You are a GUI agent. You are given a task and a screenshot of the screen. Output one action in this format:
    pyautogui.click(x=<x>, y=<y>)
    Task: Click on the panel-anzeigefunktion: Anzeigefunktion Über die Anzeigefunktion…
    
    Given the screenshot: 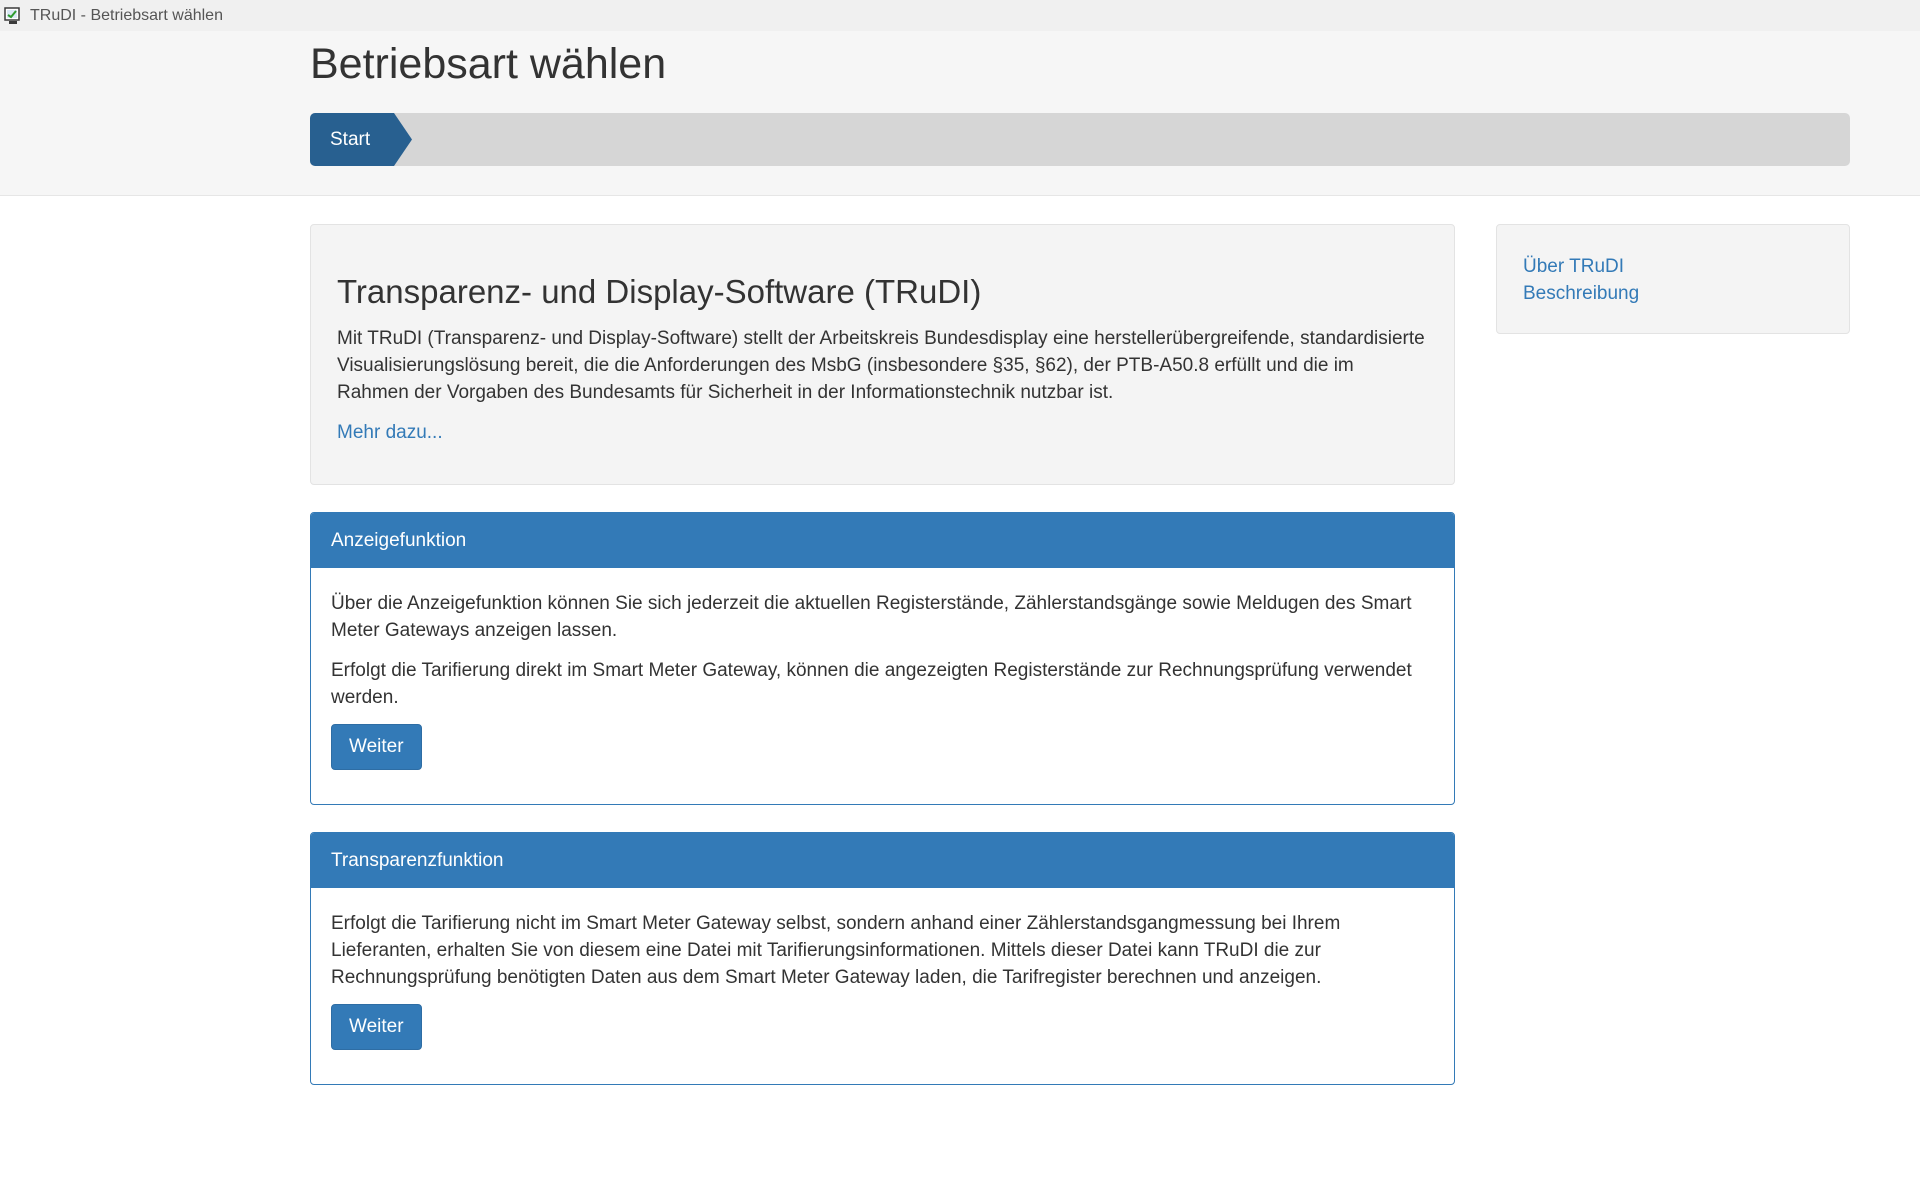 What is the action you would take?
    pyautogui.click(x=882, y=658)
    